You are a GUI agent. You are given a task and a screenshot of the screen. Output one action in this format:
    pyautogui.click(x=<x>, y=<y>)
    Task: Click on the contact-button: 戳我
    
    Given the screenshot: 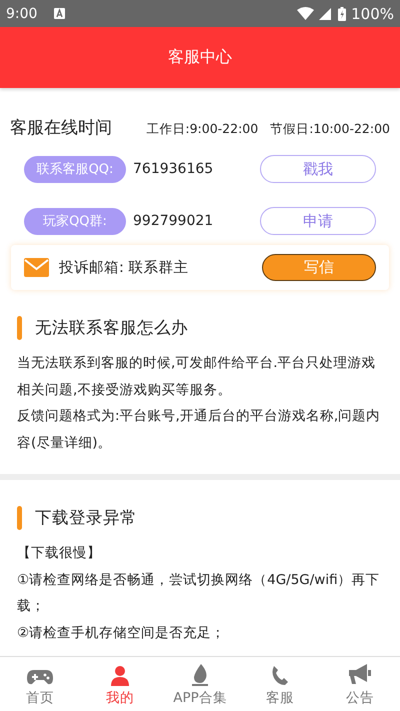 What is the action you would take?
    pyautogui.click(x=318, y=169)
    